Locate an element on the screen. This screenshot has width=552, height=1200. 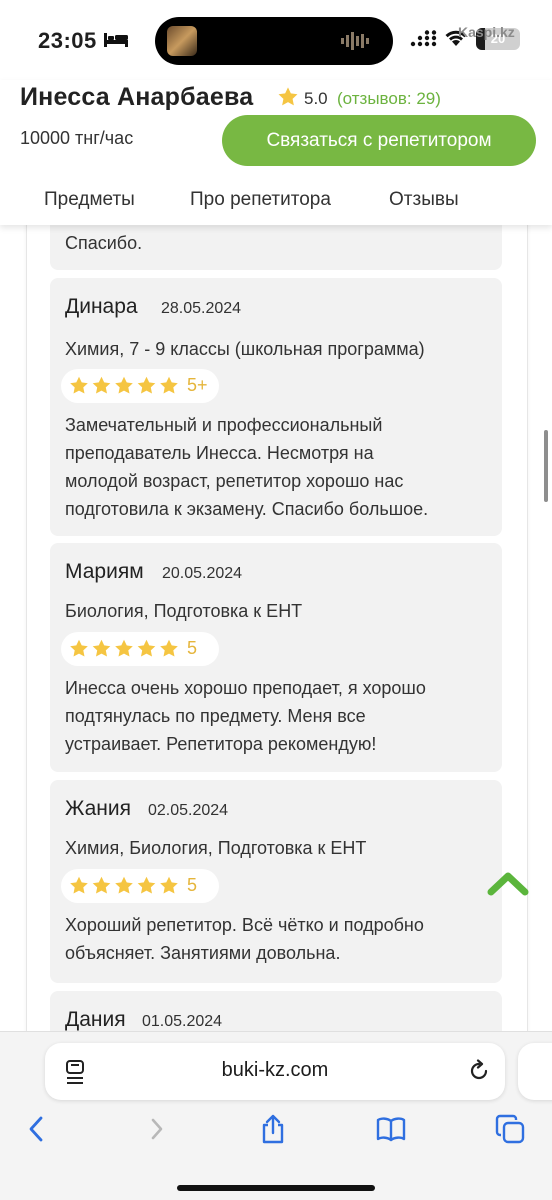
status-bar: 23:05 20 Kaspi.kz is located at coordinates (276, 40).